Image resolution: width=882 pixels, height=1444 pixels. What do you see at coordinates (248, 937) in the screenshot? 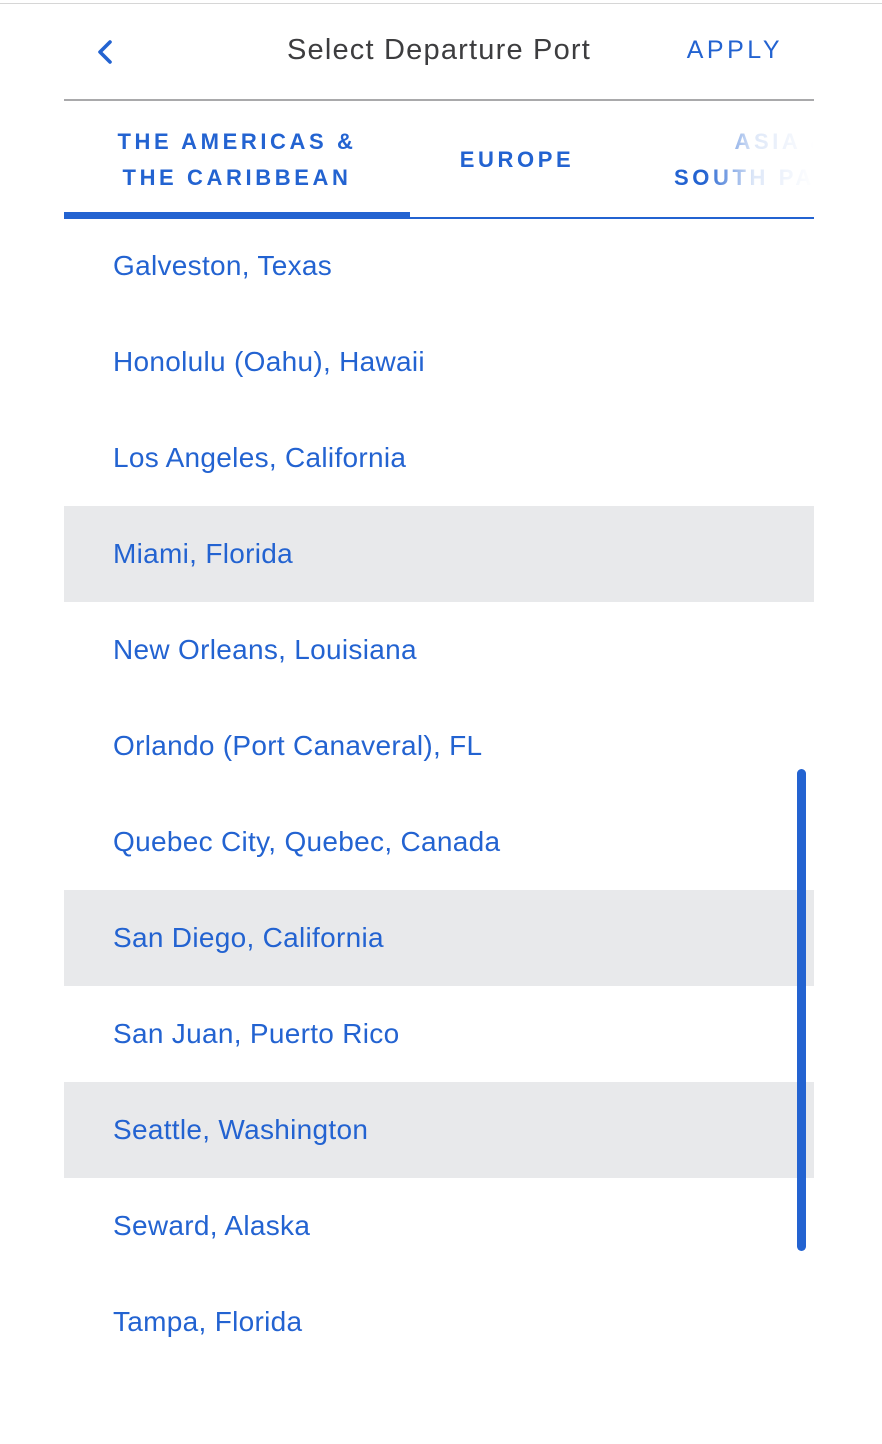
I see `port-label: San Diego, California` at bounding box center [248, 937].